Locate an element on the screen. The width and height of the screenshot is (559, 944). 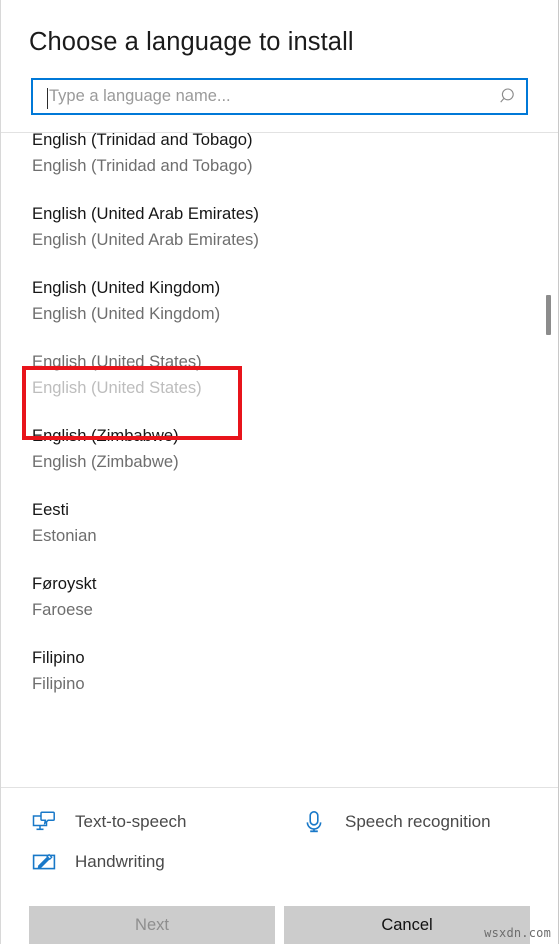
next-button: Next is located at coordinates (152, 925).